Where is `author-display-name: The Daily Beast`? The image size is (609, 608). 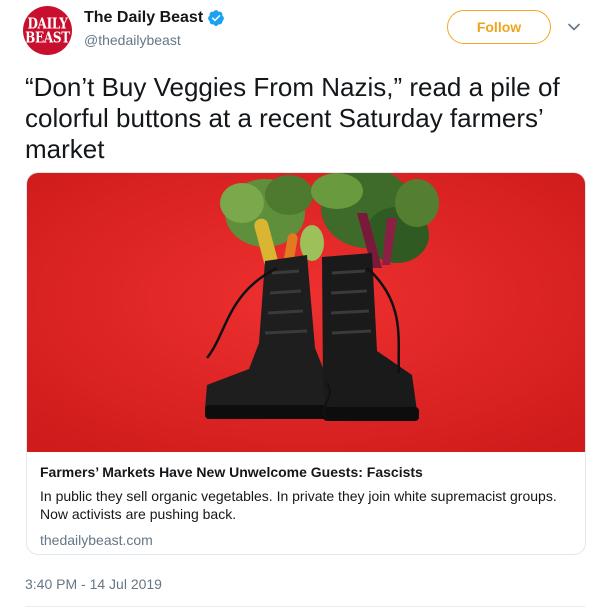
author-display-name: The Daily Beast is located at coordinates (143, 18).